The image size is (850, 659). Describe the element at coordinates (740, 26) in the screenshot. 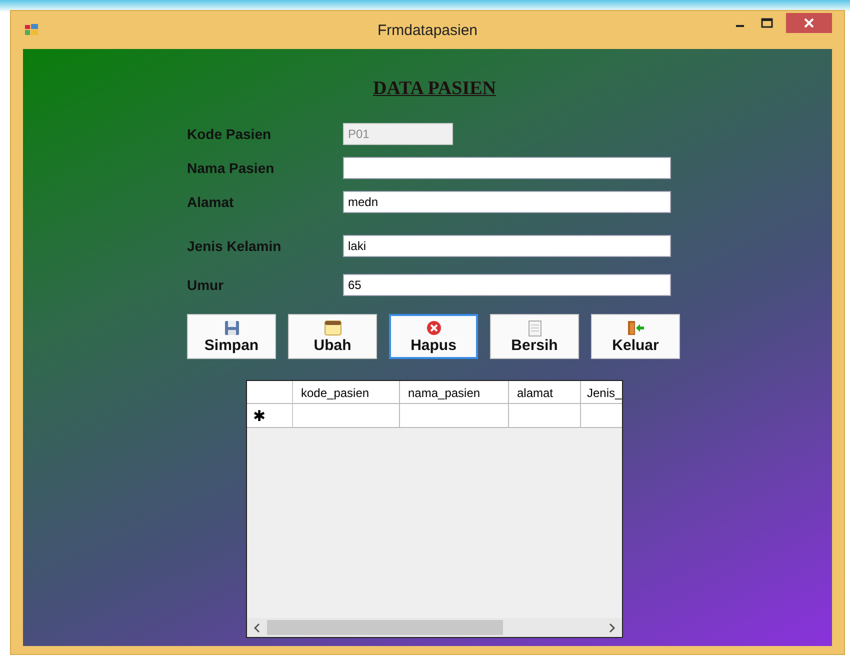

I see `minimize-icon` at that location.